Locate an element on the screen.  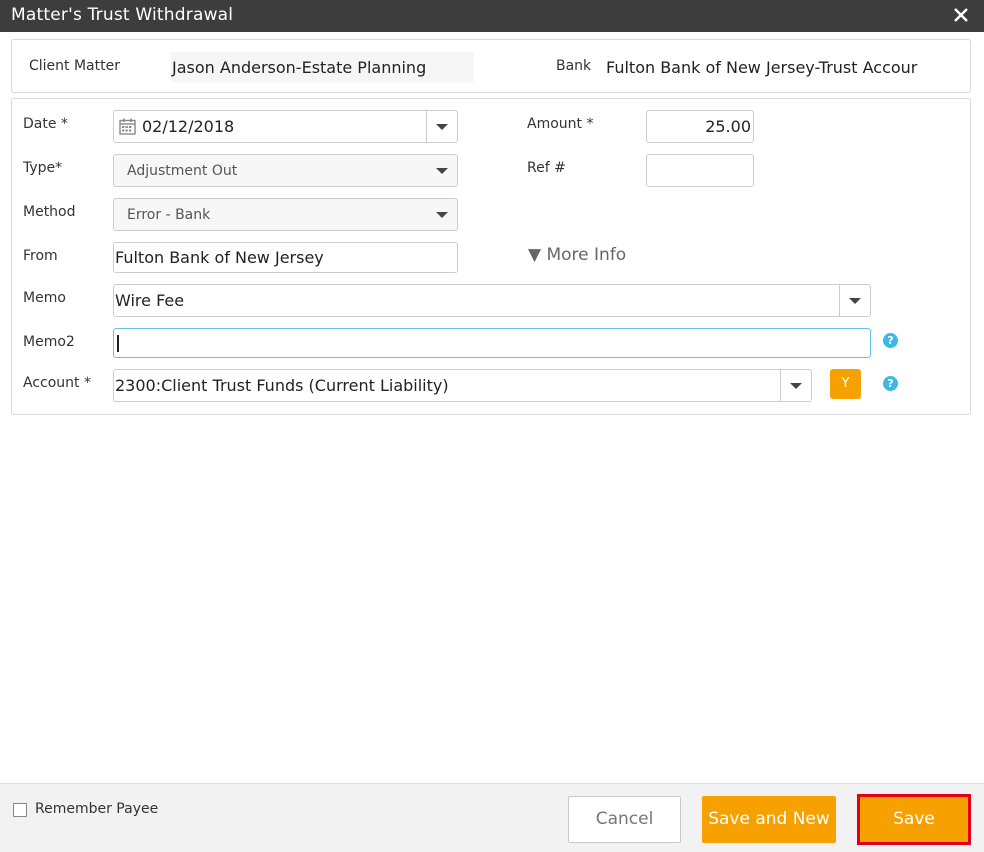
date-value: 02/12/2018 is located at coordinates (188, 126).